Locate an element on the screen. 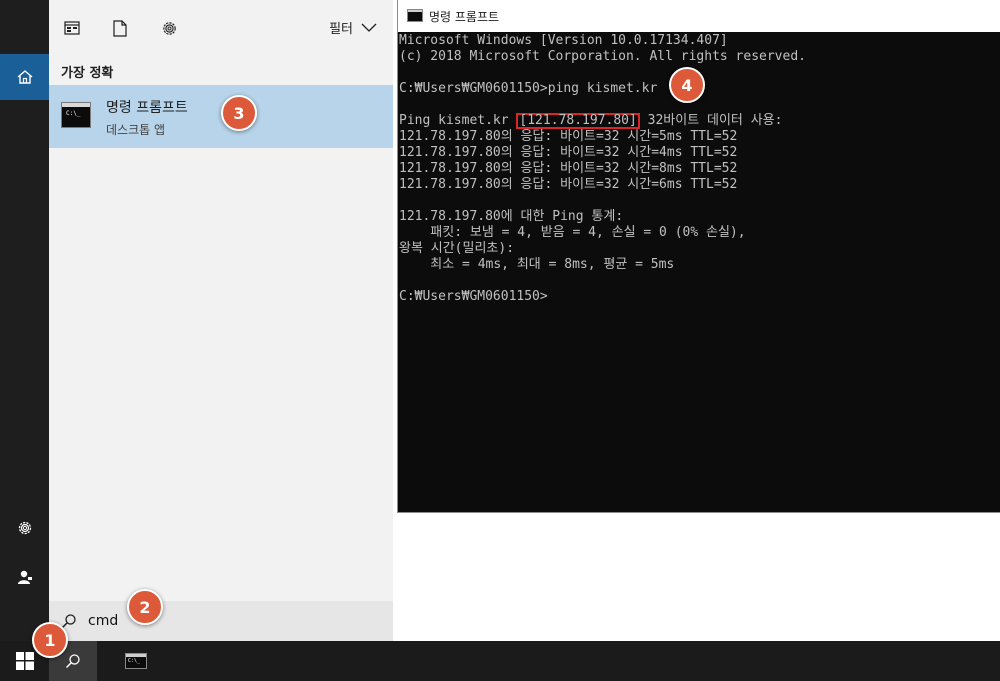 This screenshot has width=1000, height=681. apps-filter-button is located at coordinates (72, 28).